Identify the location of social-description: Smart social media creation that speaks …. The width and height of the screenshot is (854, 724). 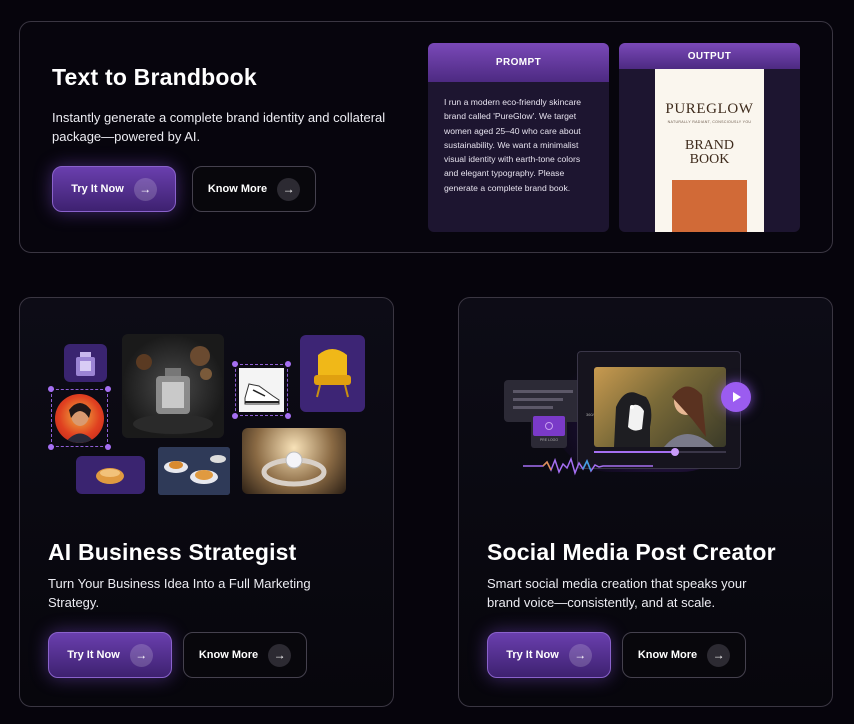
(617, 593).